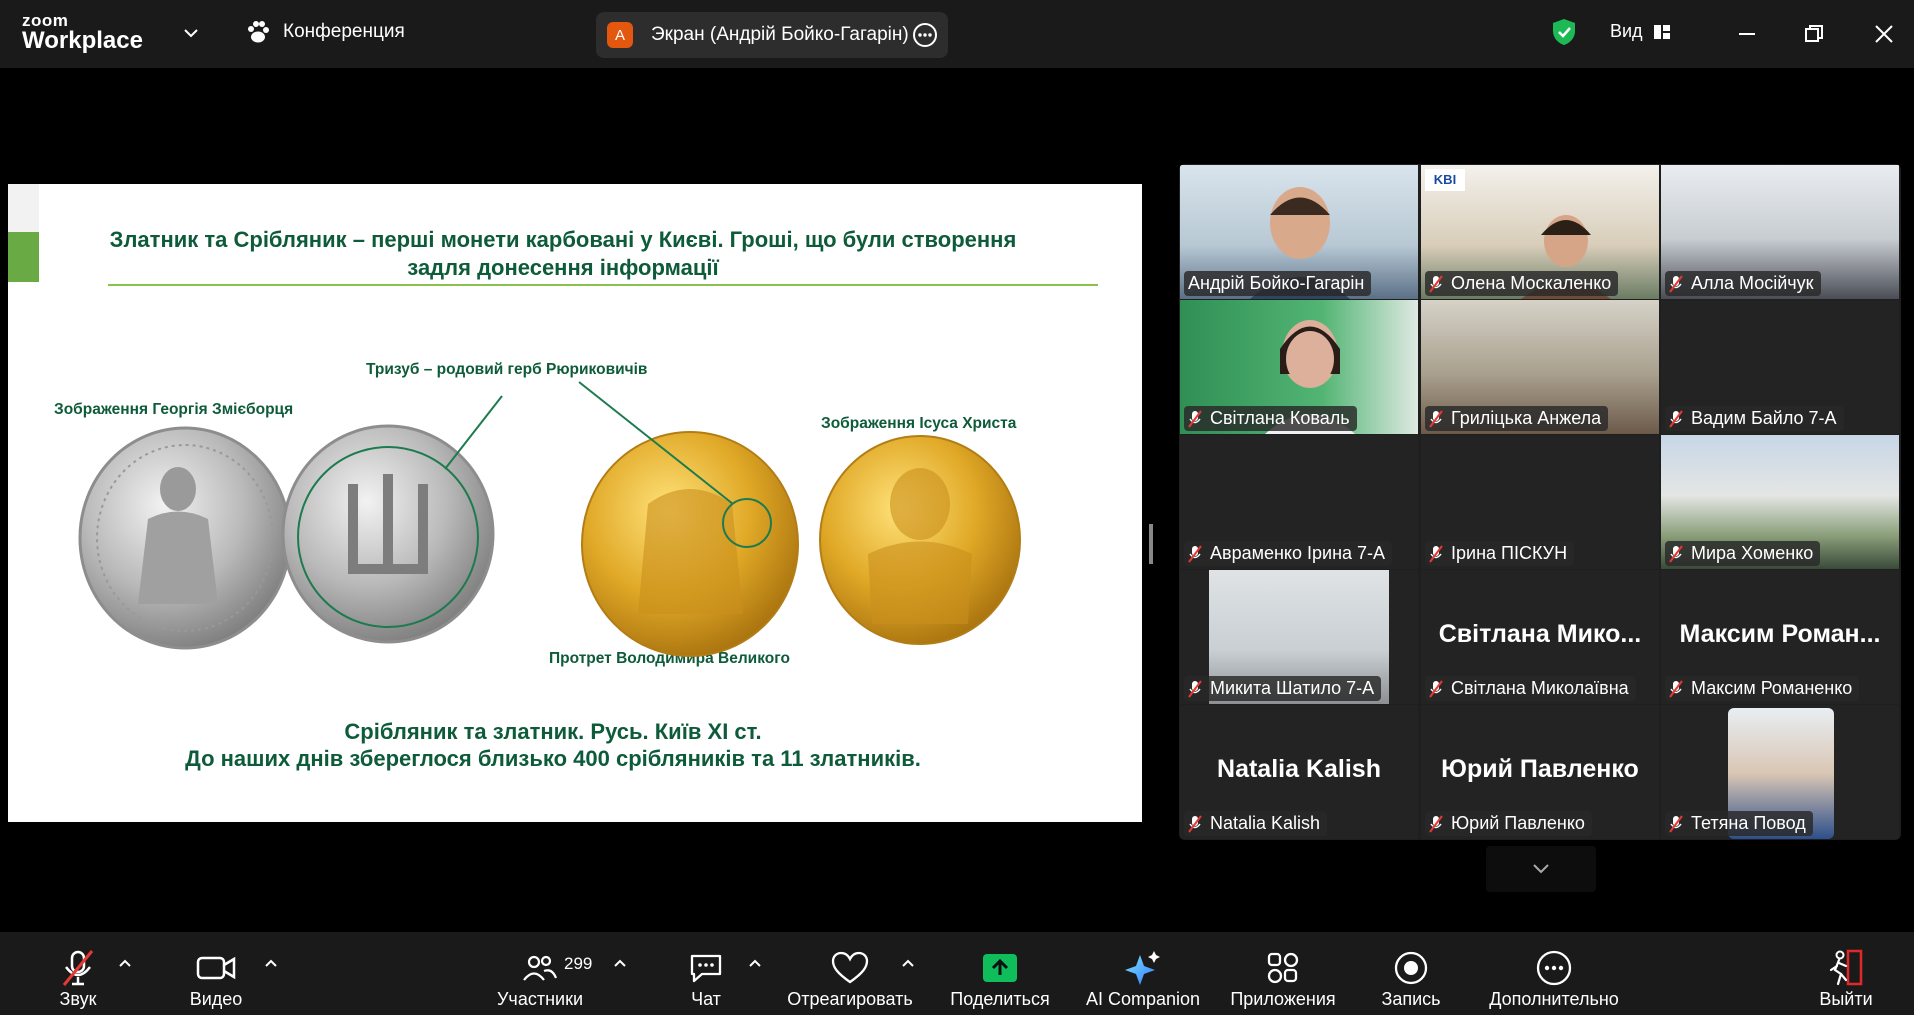  I want to click on people-icon, so click(540, 968).